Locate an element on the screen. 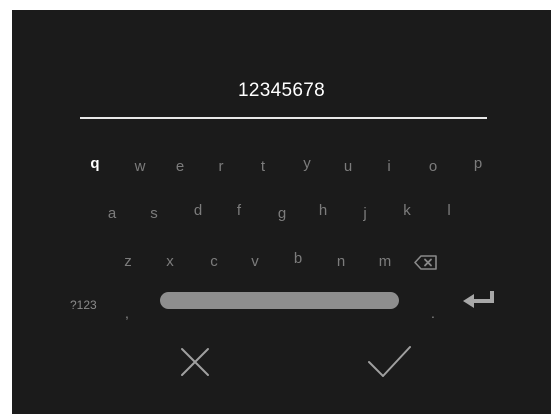  key-j: j is located at coordinates (365, 214).